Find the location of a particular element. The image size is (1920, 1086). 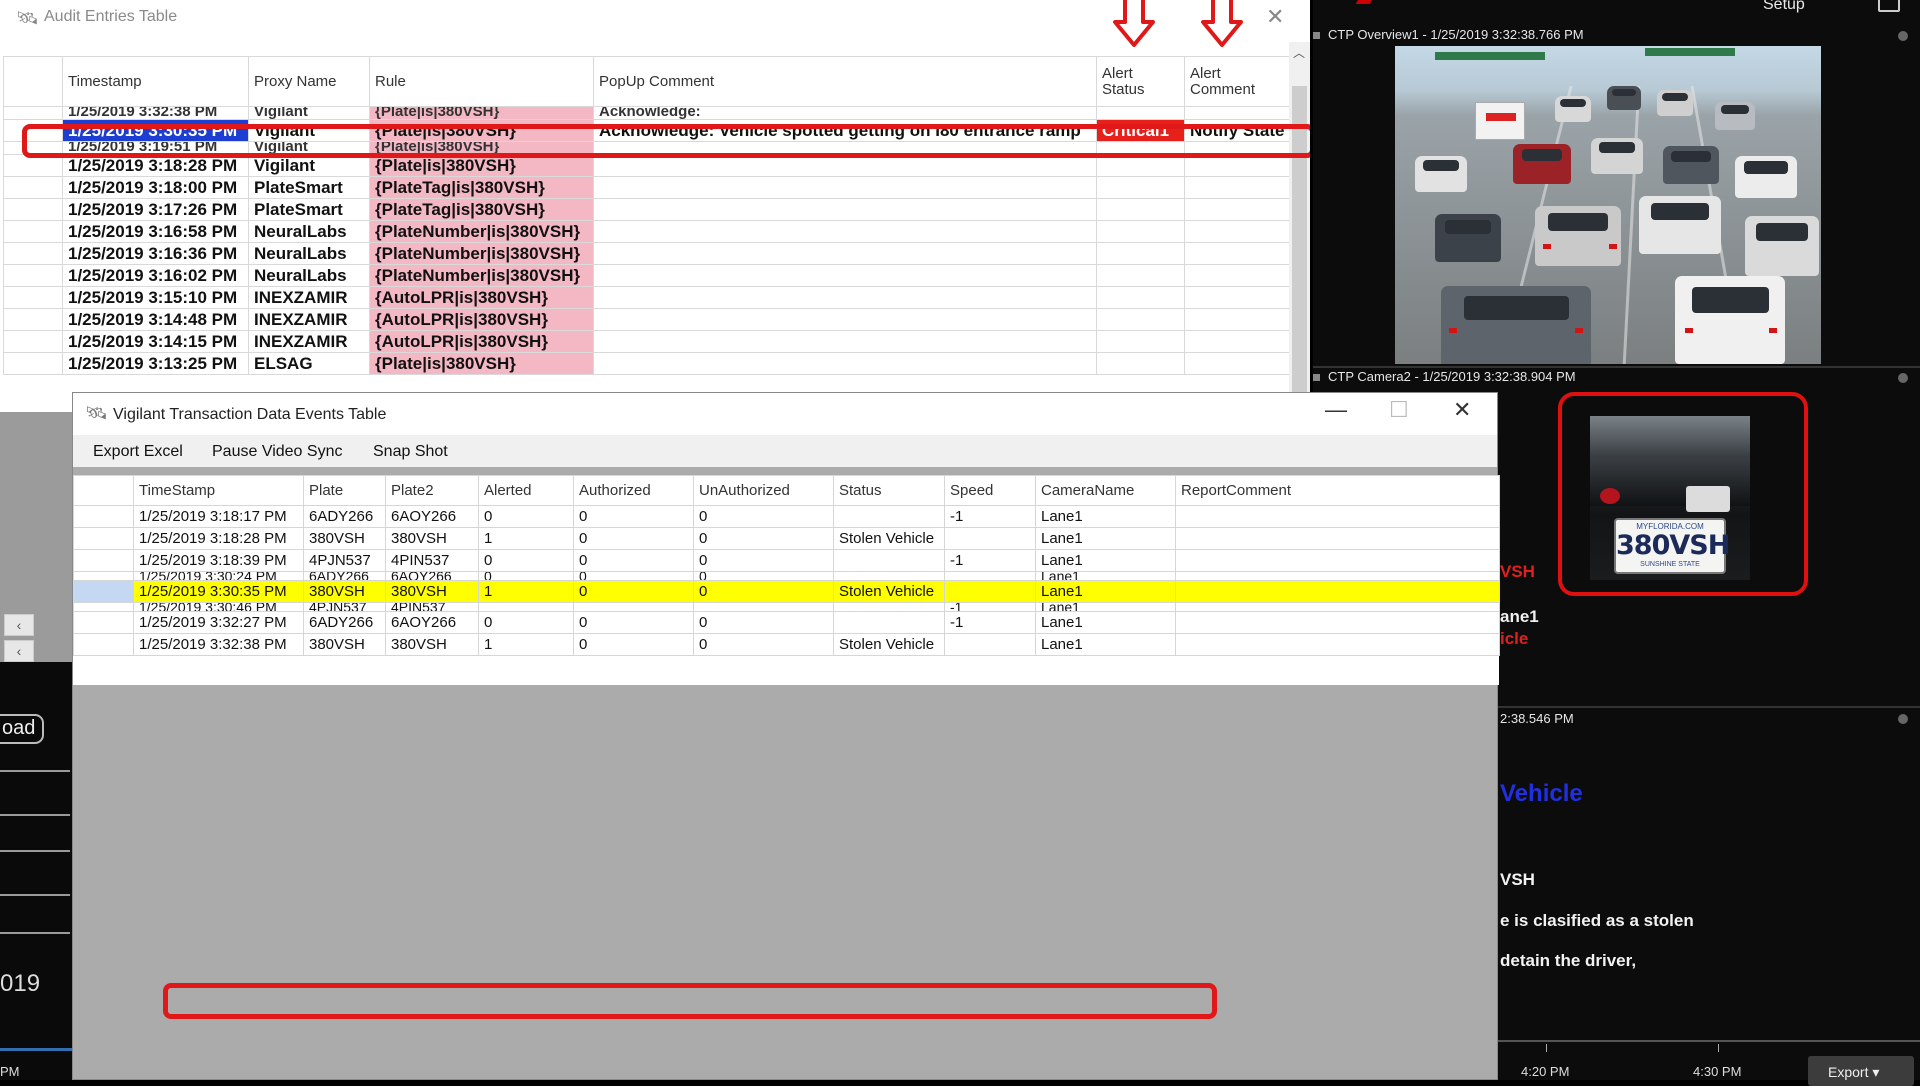

alert-lane-fragment: ane1 is located at coordinates (1519, 616).